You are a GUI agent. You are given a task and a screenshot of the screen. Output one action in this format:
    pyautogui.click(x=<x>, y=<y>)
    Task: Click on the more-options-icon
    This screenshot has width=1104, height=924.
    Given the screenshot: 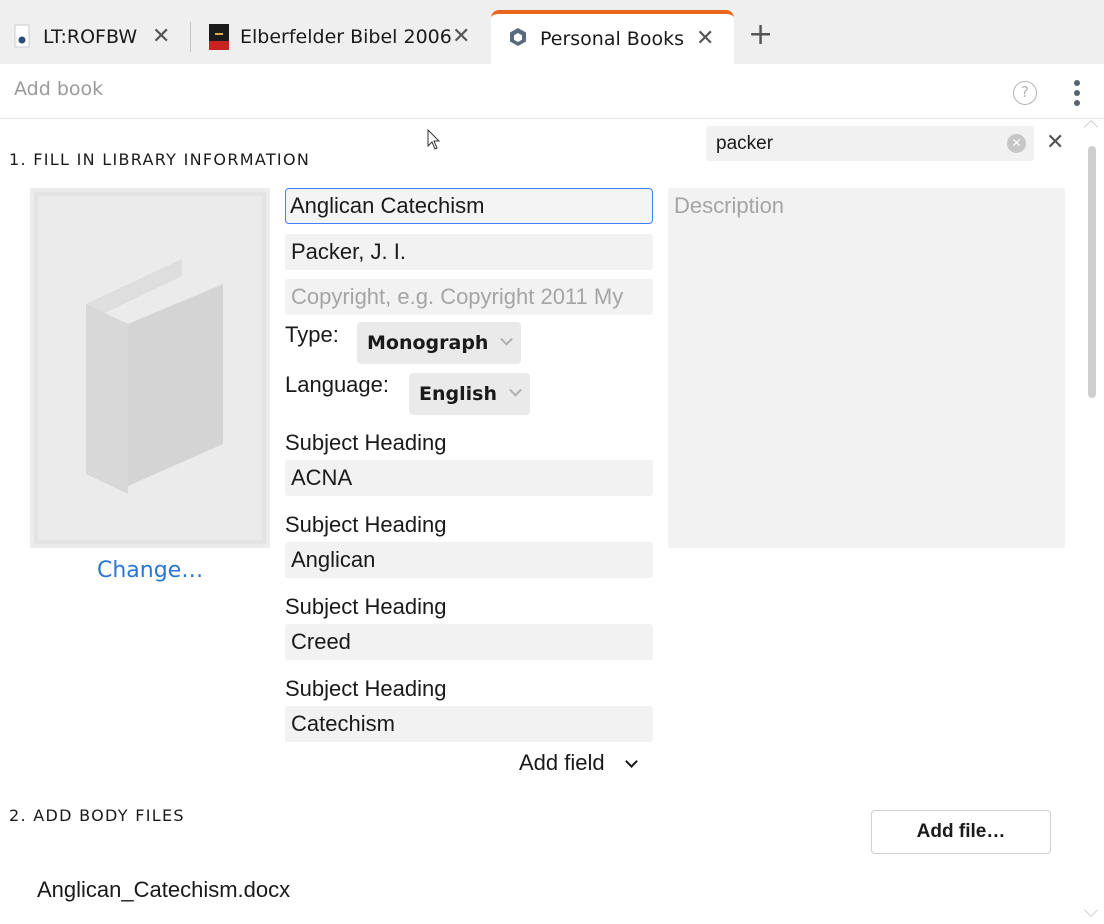 What is the action you would take?
    pyautogui.click(x=1077, y=93)
    